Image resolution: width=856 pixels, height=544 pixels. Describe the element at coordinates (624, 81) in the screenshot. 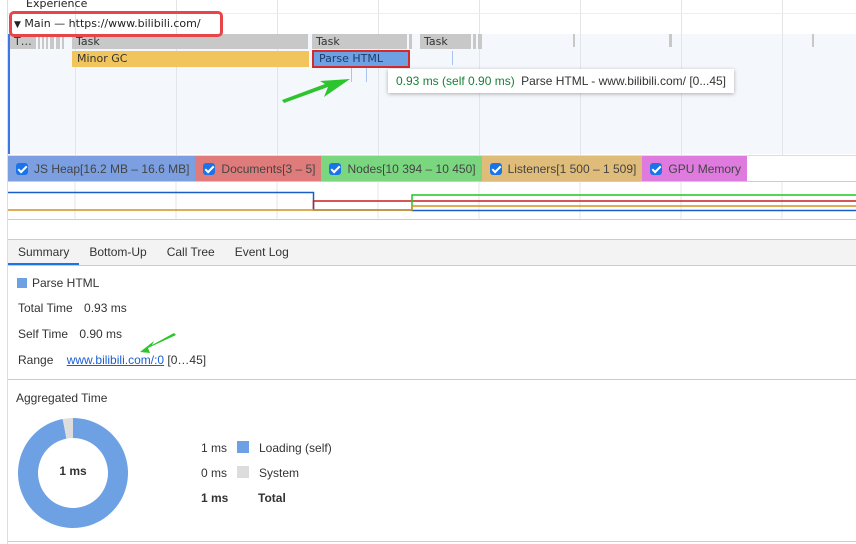

I see `tooltip-text: Parse HTML - www.bilibili.com/ [0...45]` at that location.